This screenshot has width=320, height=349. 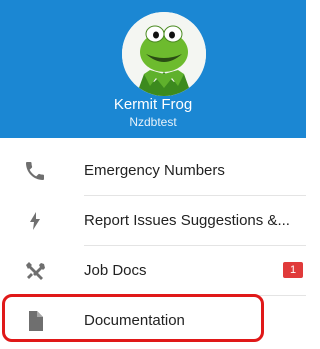 I want to click on tools-icon, so click(x=35, y=271).